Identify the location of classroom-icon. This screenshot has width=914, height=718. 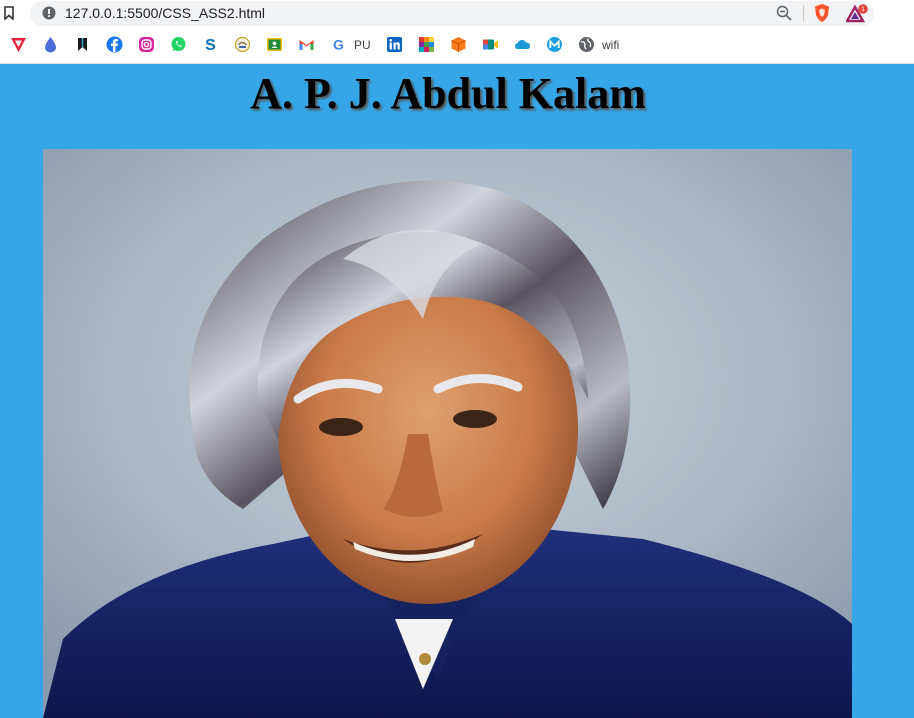
(274, 44).